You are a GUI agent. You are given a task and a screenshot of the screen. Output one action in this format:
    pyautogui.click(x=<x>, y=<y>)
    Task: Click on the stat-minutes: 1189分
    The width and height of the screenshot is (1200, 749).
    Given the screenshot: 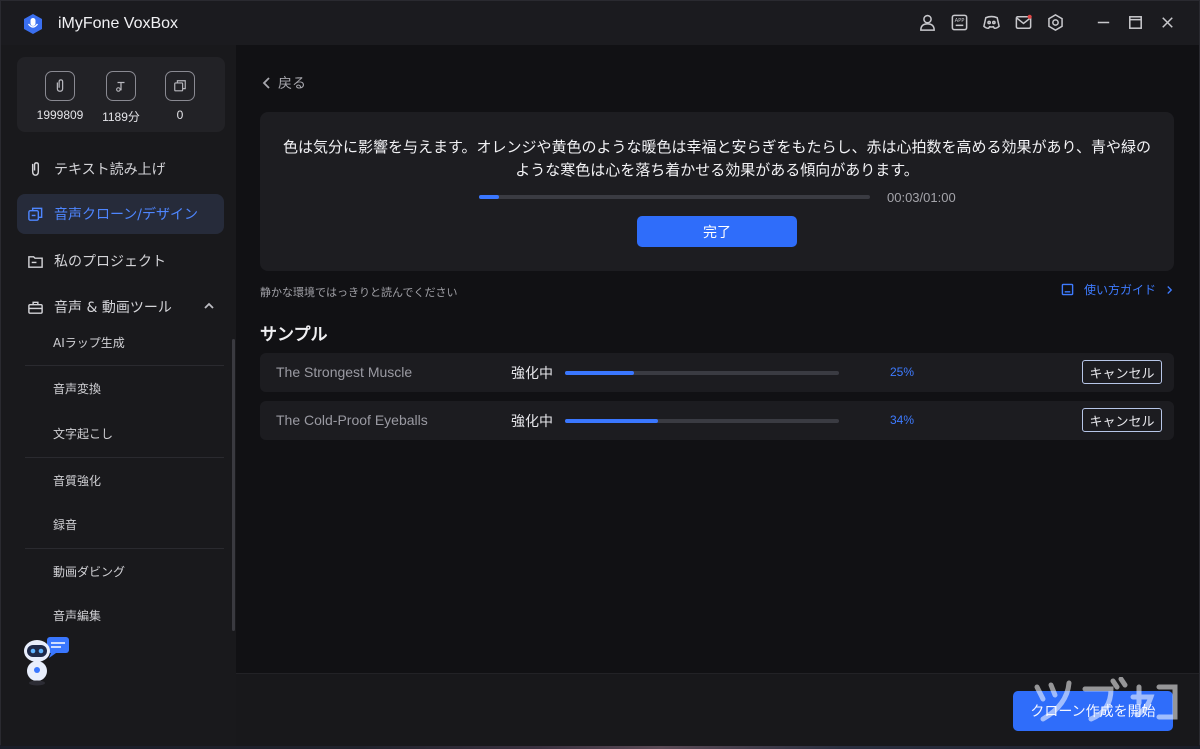 What is the action you would take?
    pyautogui.click(x=121, y=98)
    